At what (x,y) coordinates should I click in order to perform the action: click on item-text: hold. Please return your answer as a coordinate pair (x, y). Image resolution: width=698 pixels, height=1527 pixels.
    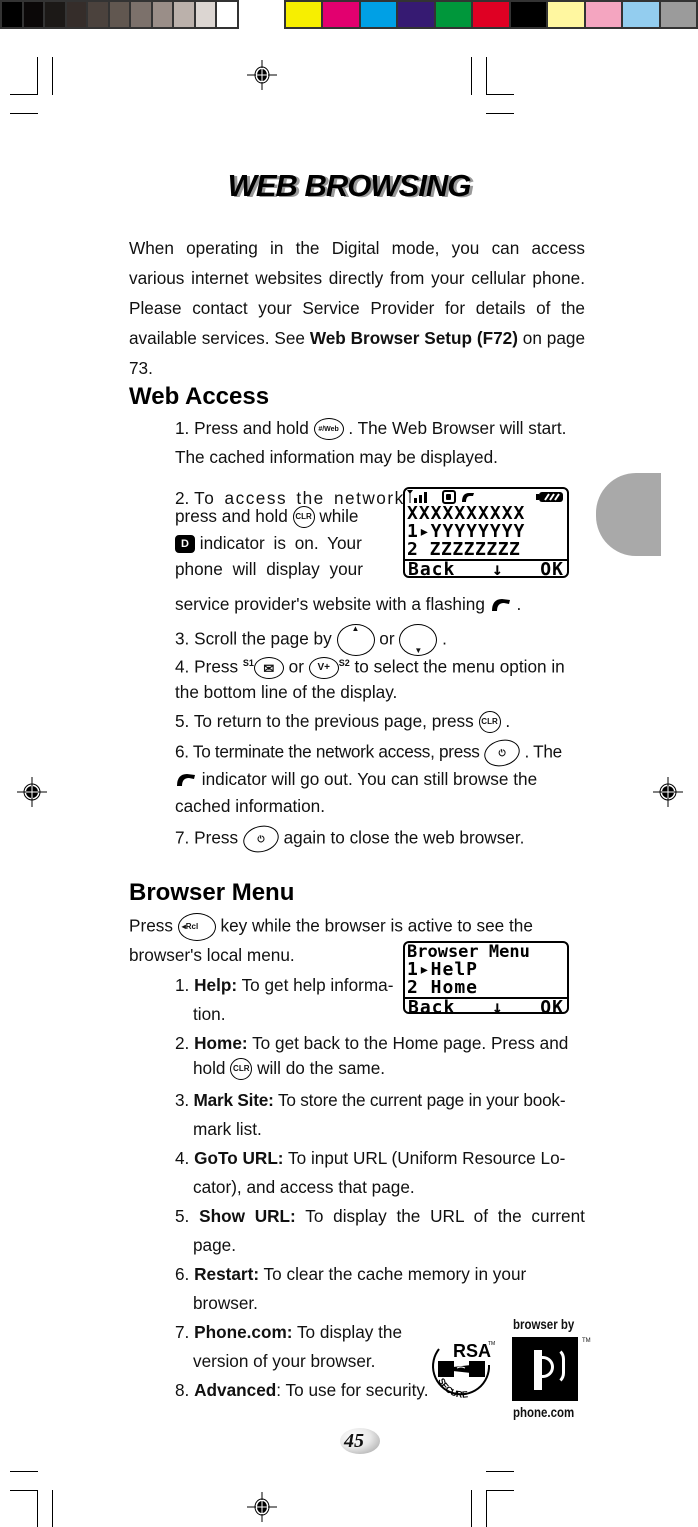
    Looking at the image, I should click on (209, 1068).